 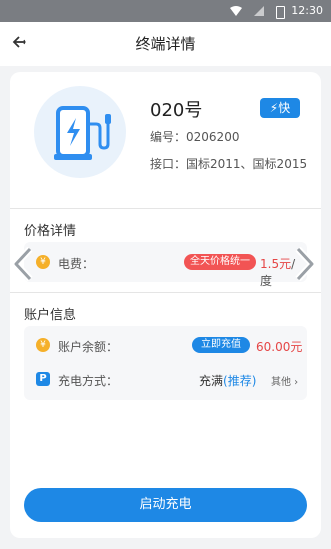 I want to click on charge-mode-value: 充满(推荐), so click(x=227, y=380).